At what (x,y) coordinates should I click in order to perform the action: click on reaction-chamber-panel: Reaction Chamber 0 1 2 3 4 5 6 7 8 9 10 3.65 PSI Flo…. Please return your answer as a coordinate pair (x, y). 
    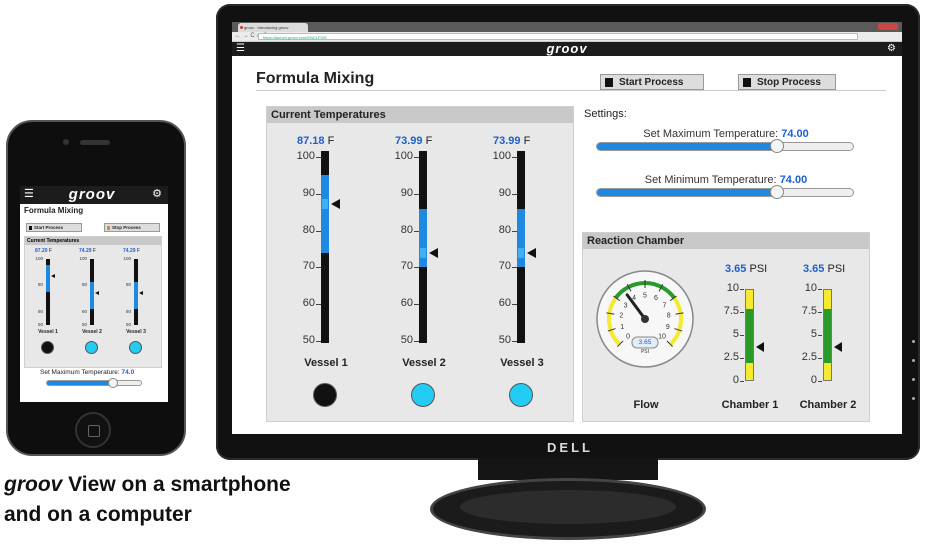
    Looking at the image, I should click on (726, 327).